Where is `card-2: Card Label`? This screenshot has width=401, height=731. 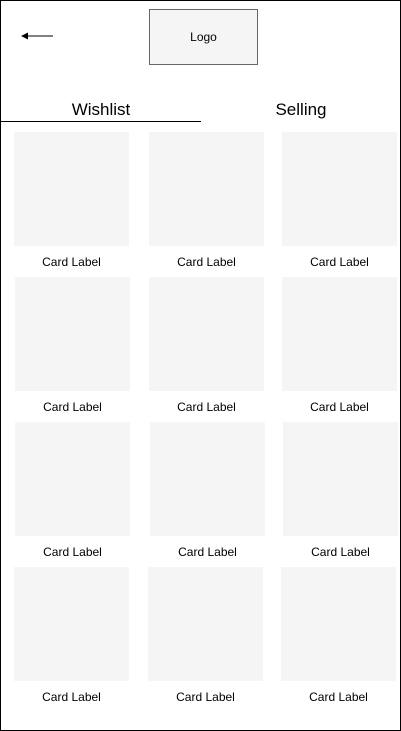 card-2: Card Label is located at coordinates (206, 200).